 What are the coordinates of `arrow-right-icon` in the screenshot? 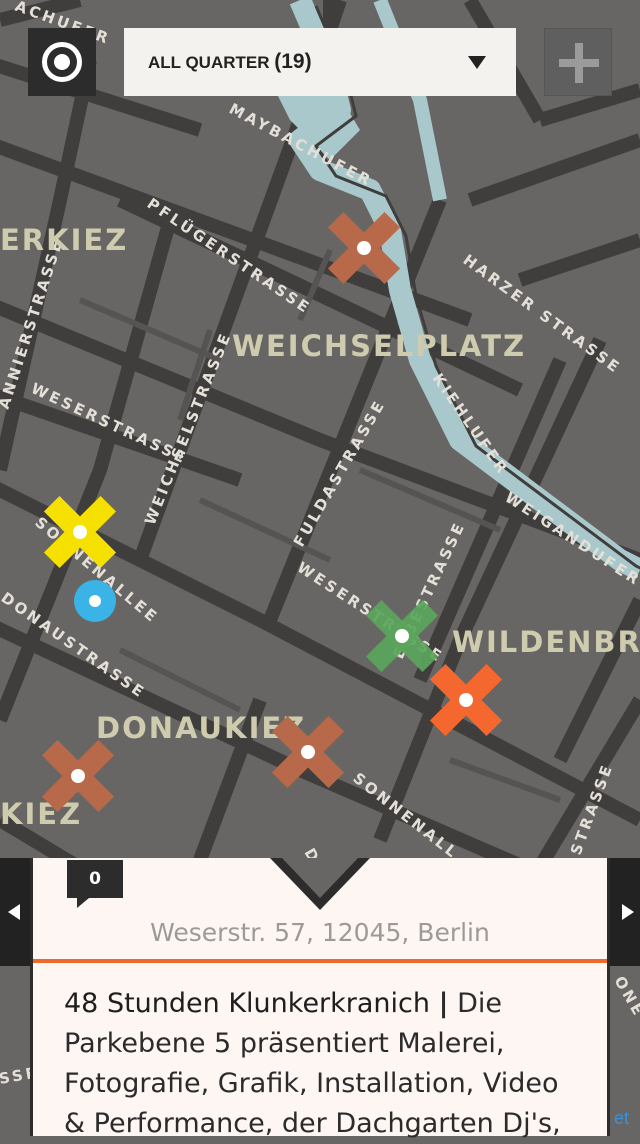 It's located at (628, 912).